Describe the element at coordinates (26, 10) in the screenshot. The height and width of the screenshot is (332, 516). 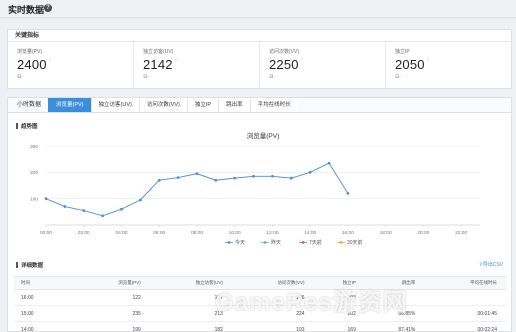
I see `page-title: 实时数据` at that location.